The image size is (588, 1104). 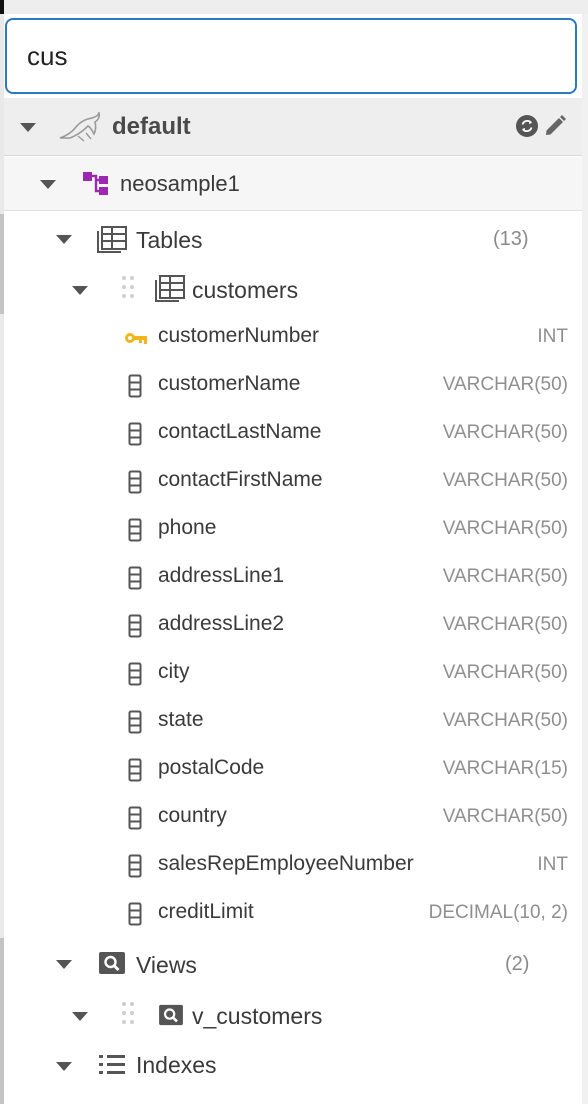 What do you see at coordinates (151, 126) in the screenshot?
I see `connection-label: default` at bounding box center [151, 126].